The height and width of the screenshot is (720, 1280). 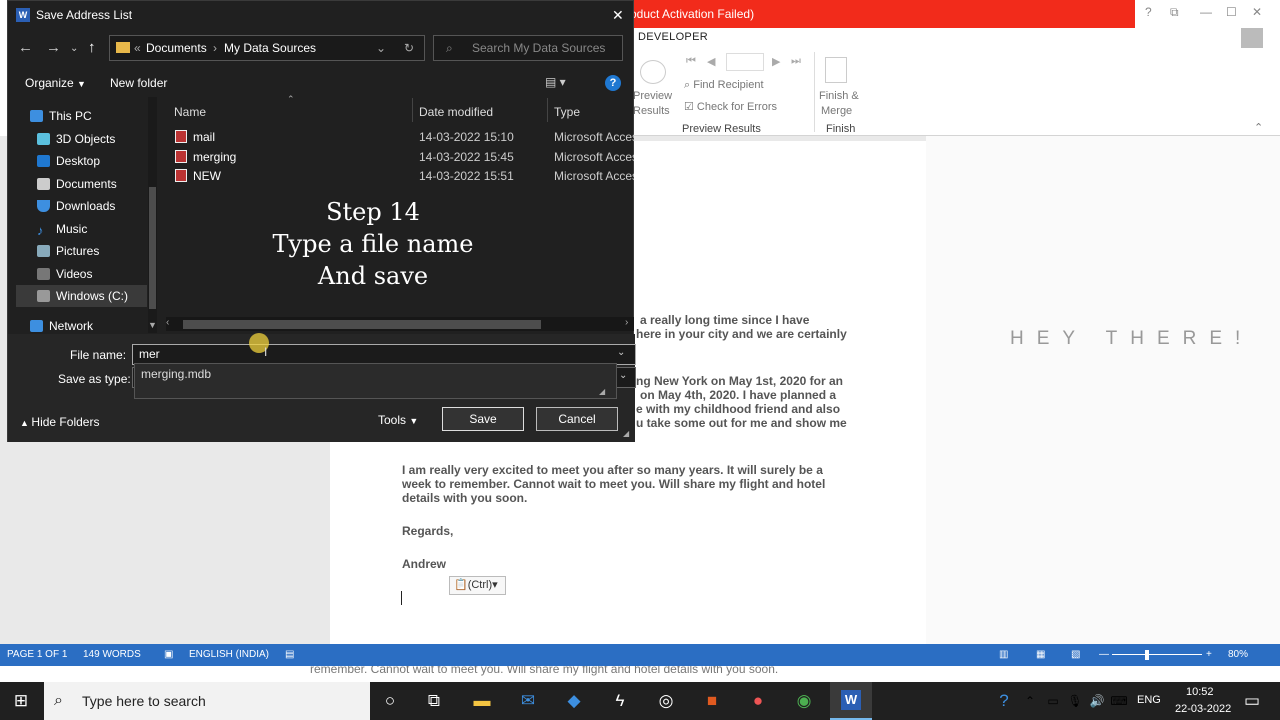 I want to click on last-record-icon: ⏭, so click(x=796, y=61).